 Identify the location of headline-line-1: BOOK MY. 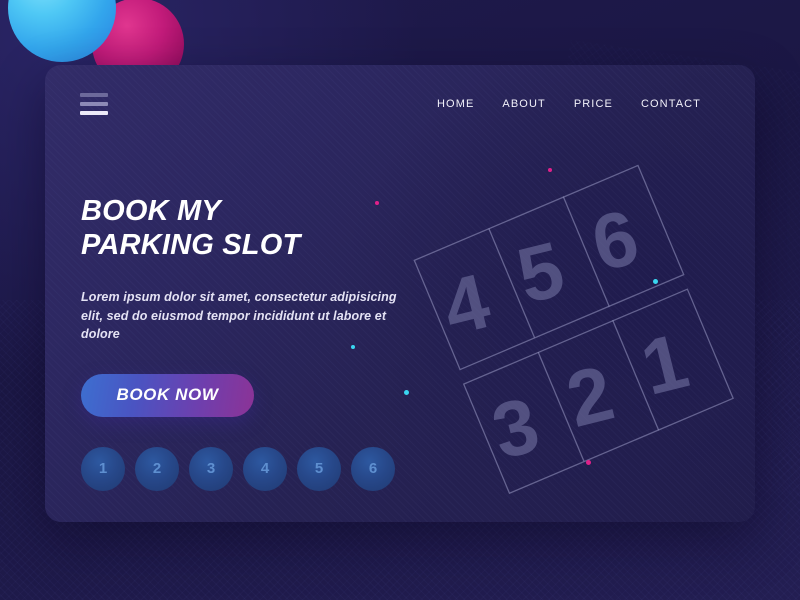
(151, 211).